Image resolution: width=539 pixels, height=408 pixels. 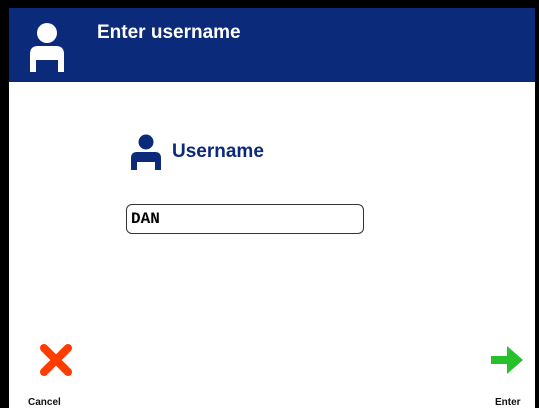 I want to click on username-label-text: Username, so click(x=218, y=151).